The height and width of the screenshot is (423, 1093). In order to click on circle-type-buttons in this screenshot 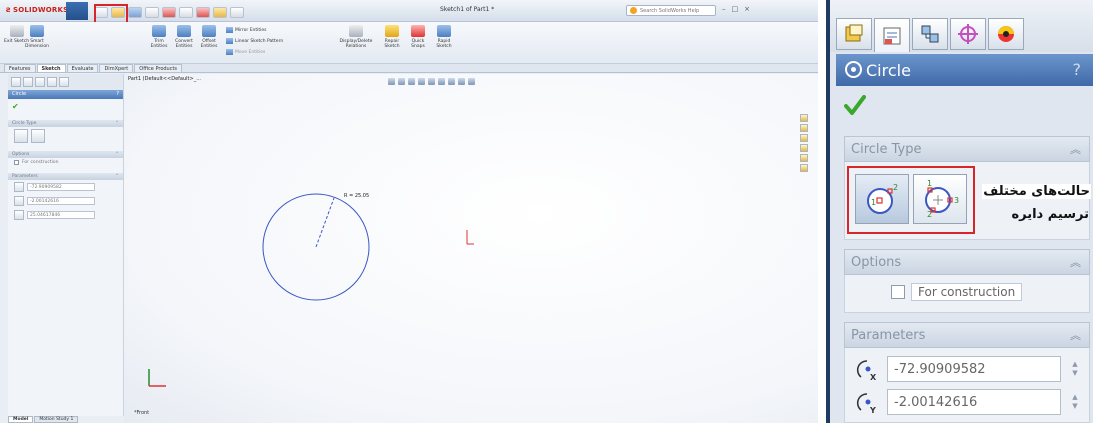, I will do `click(65, 136)`.